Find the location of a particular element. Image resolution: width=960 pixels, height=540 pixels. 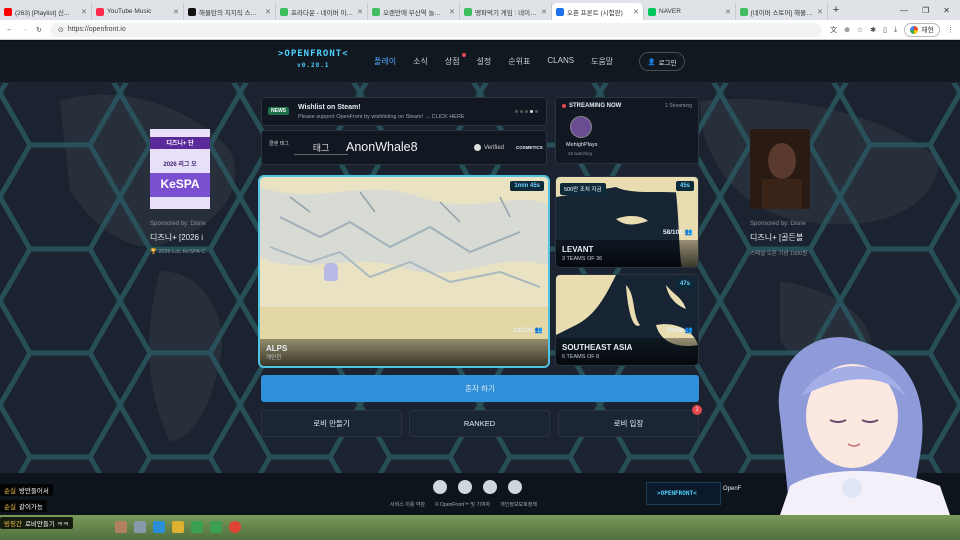

translate-icon: 文 is located at coordinates (833, 30).